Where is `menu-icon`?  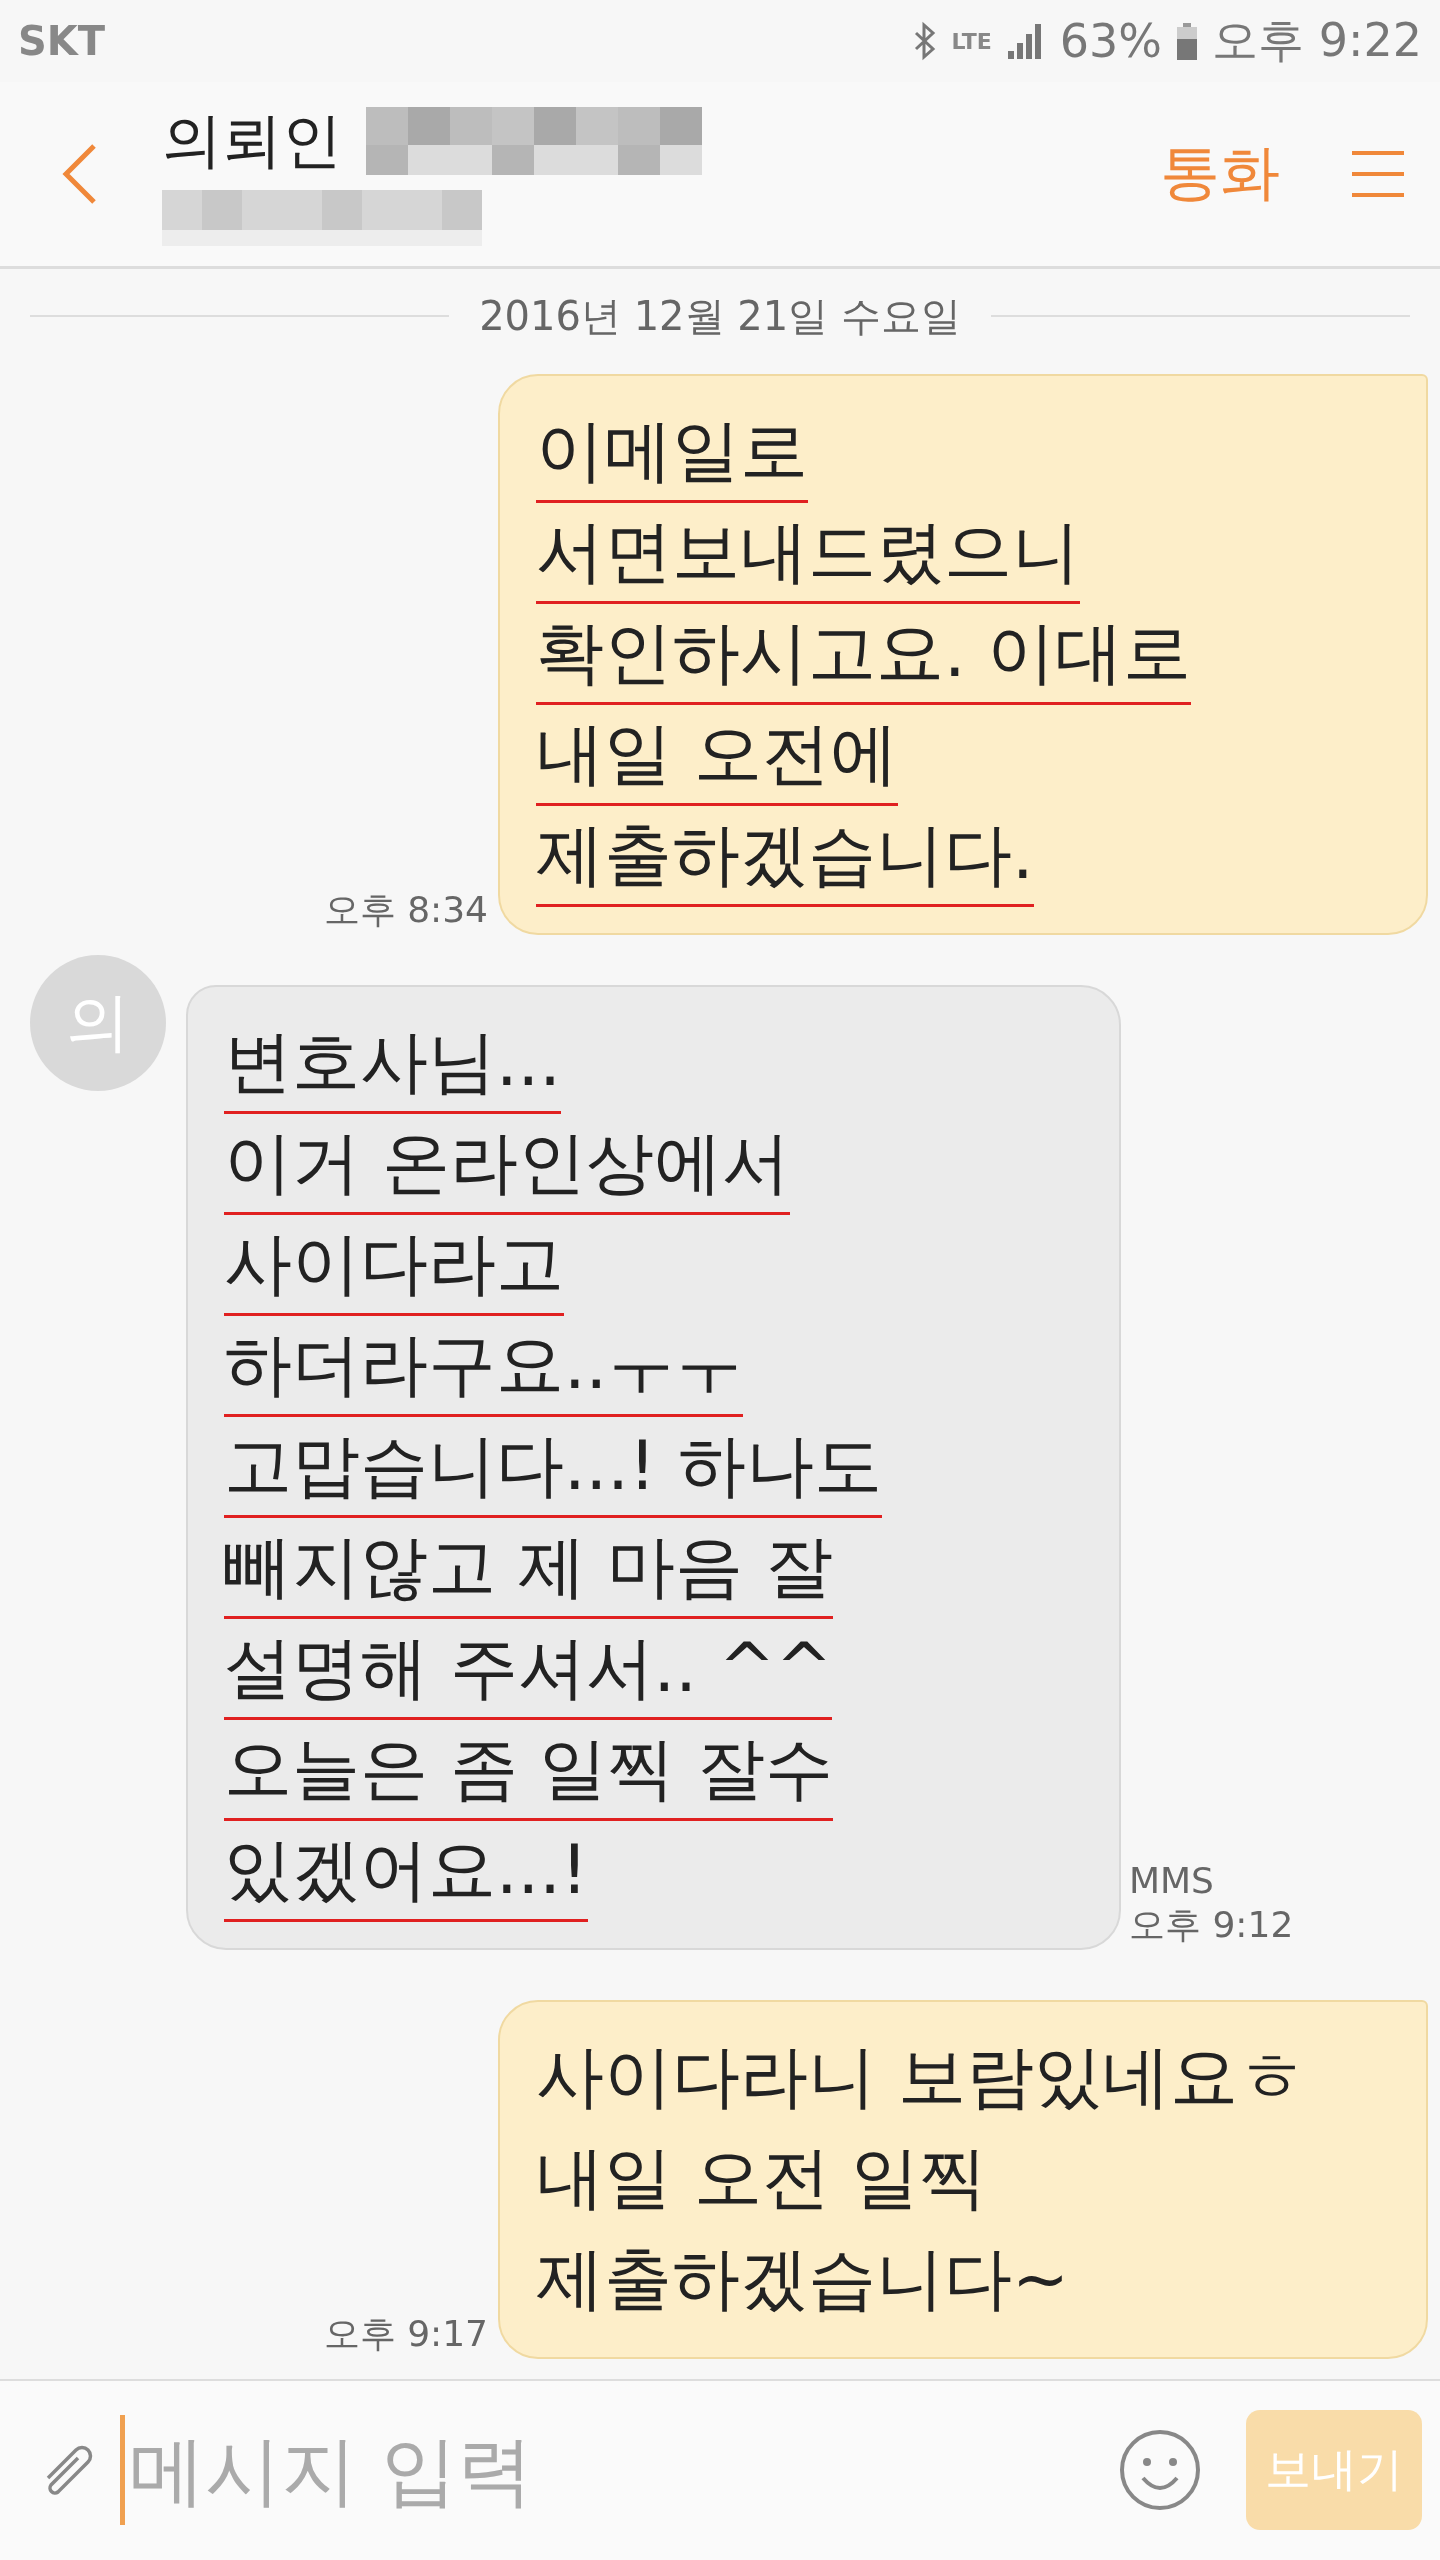 menu-icon is located at coordinates (1378, 173).